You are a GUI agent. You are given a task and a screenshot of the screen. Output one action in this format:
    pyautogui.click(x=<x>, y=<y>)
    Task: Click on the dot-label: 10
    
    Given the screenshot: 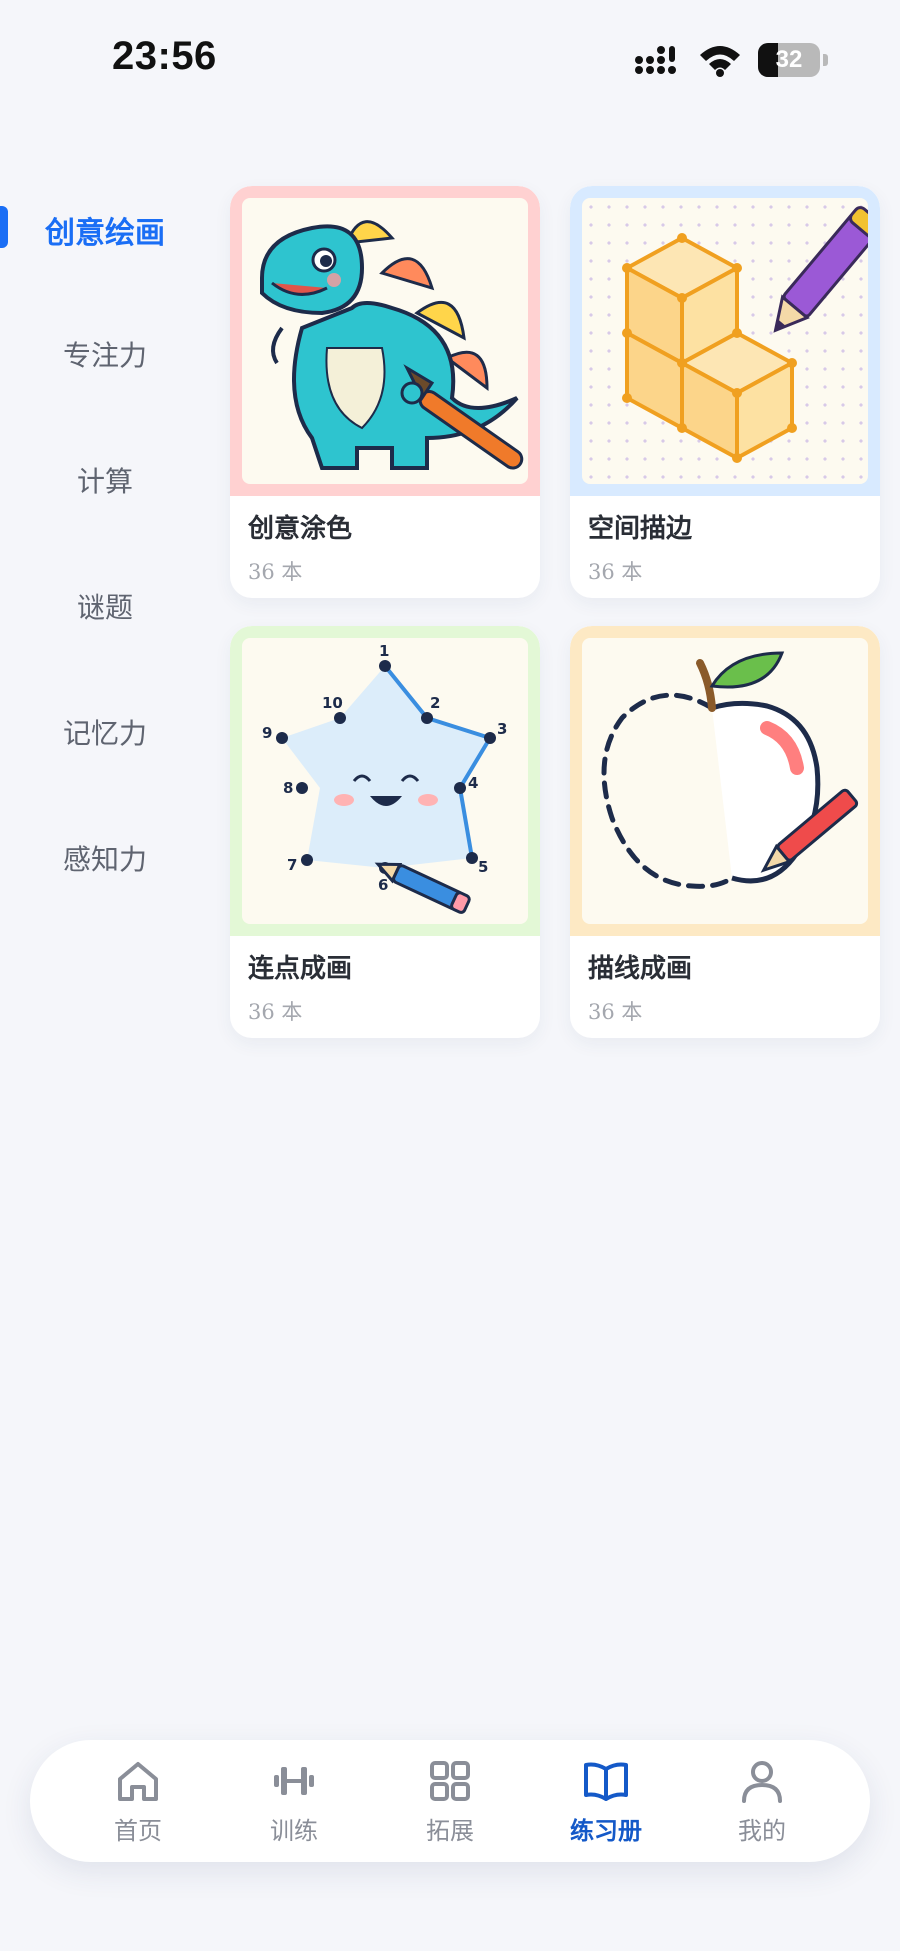 What is the action you would take?
    pyautogui.click(x=332, y=703)
    